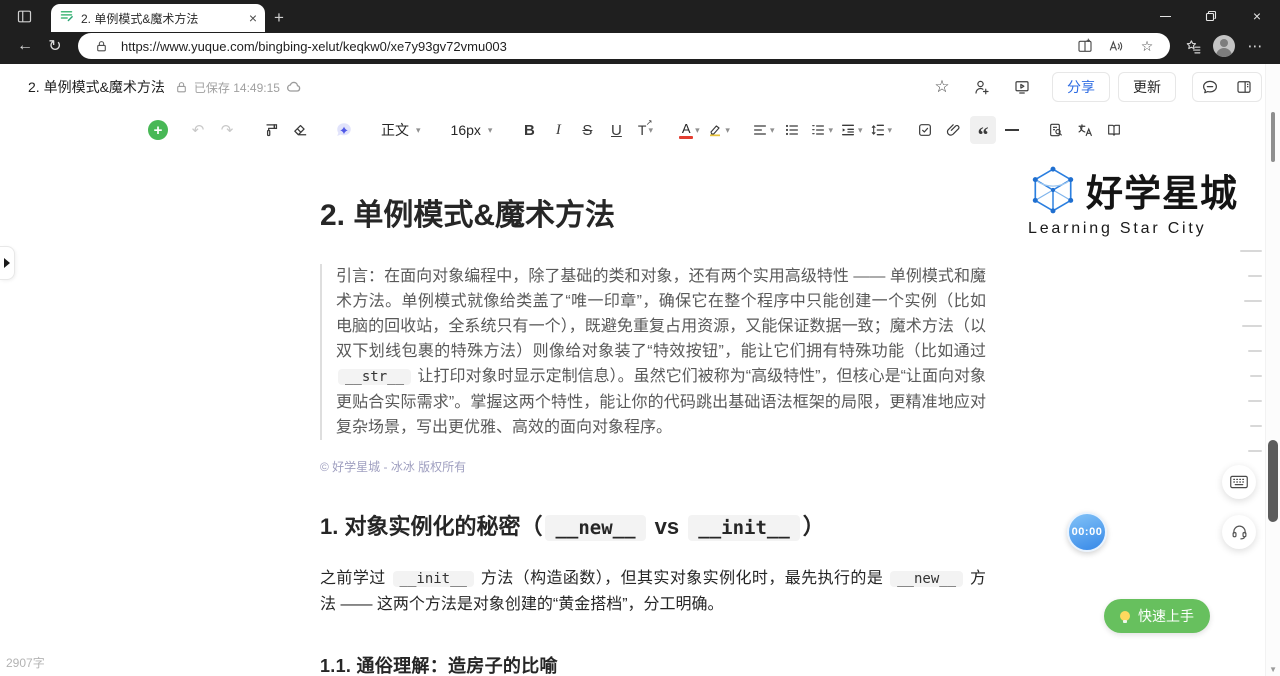  What do you see at coordinates (881, 130) in the screenshot?
I see `line-spacing-button: ▾` at bounding box center [881, 130].